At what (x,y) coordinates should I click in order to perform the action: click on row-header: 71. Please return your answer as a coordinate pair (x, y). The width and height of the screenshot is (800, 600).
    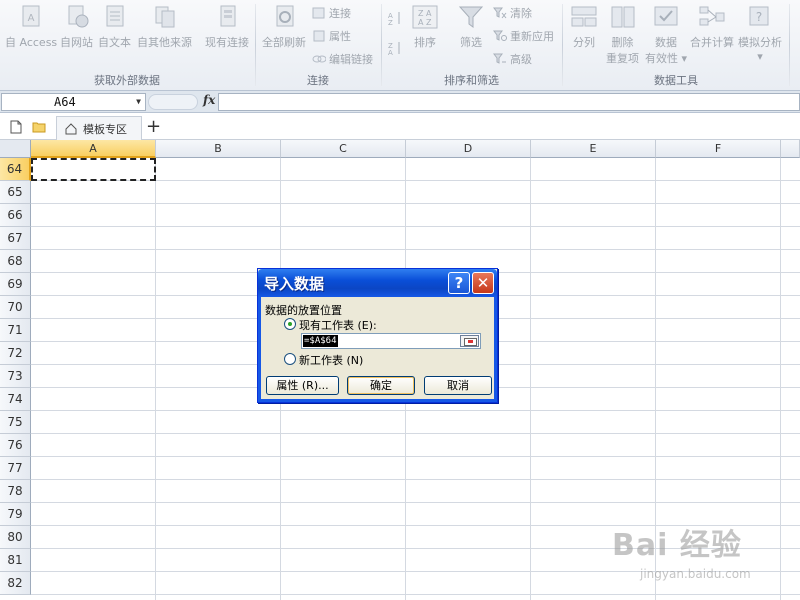
    Looking at the image, I should click on (15, 330).